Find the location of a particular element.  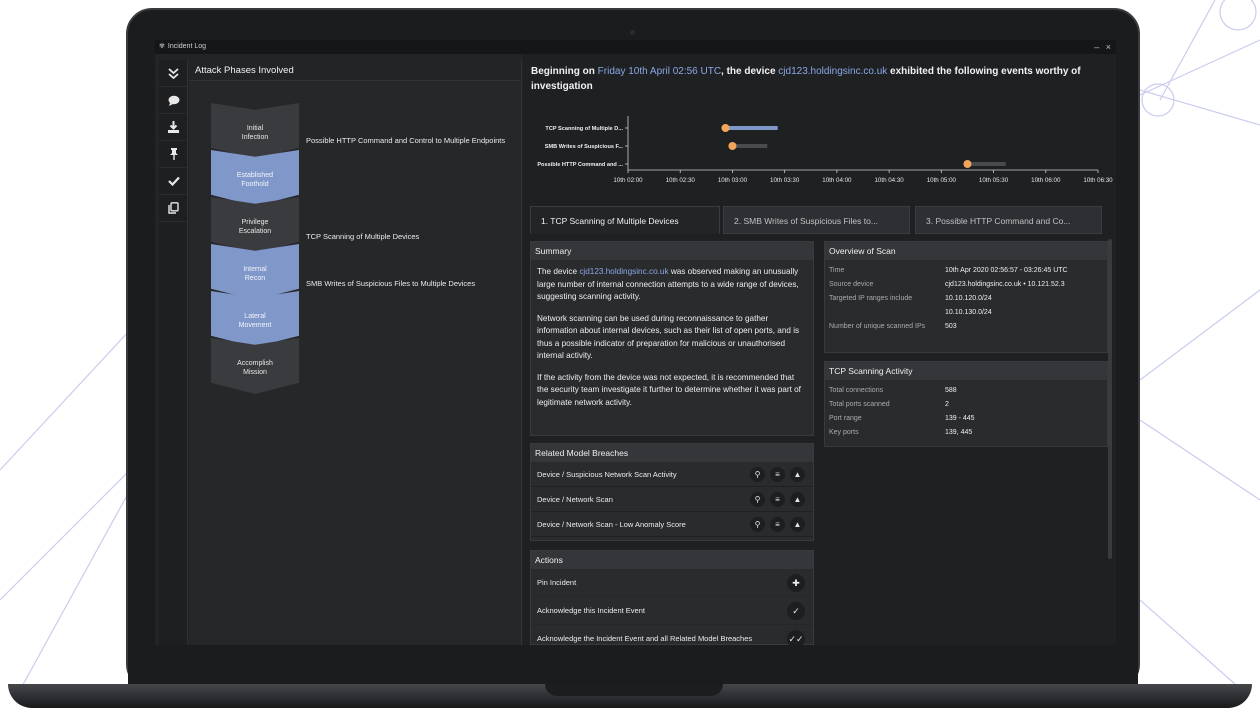

tab-tcp-scanning: 1. TCP Scanning of Multiple Devices is located at coordinates (625, 220).